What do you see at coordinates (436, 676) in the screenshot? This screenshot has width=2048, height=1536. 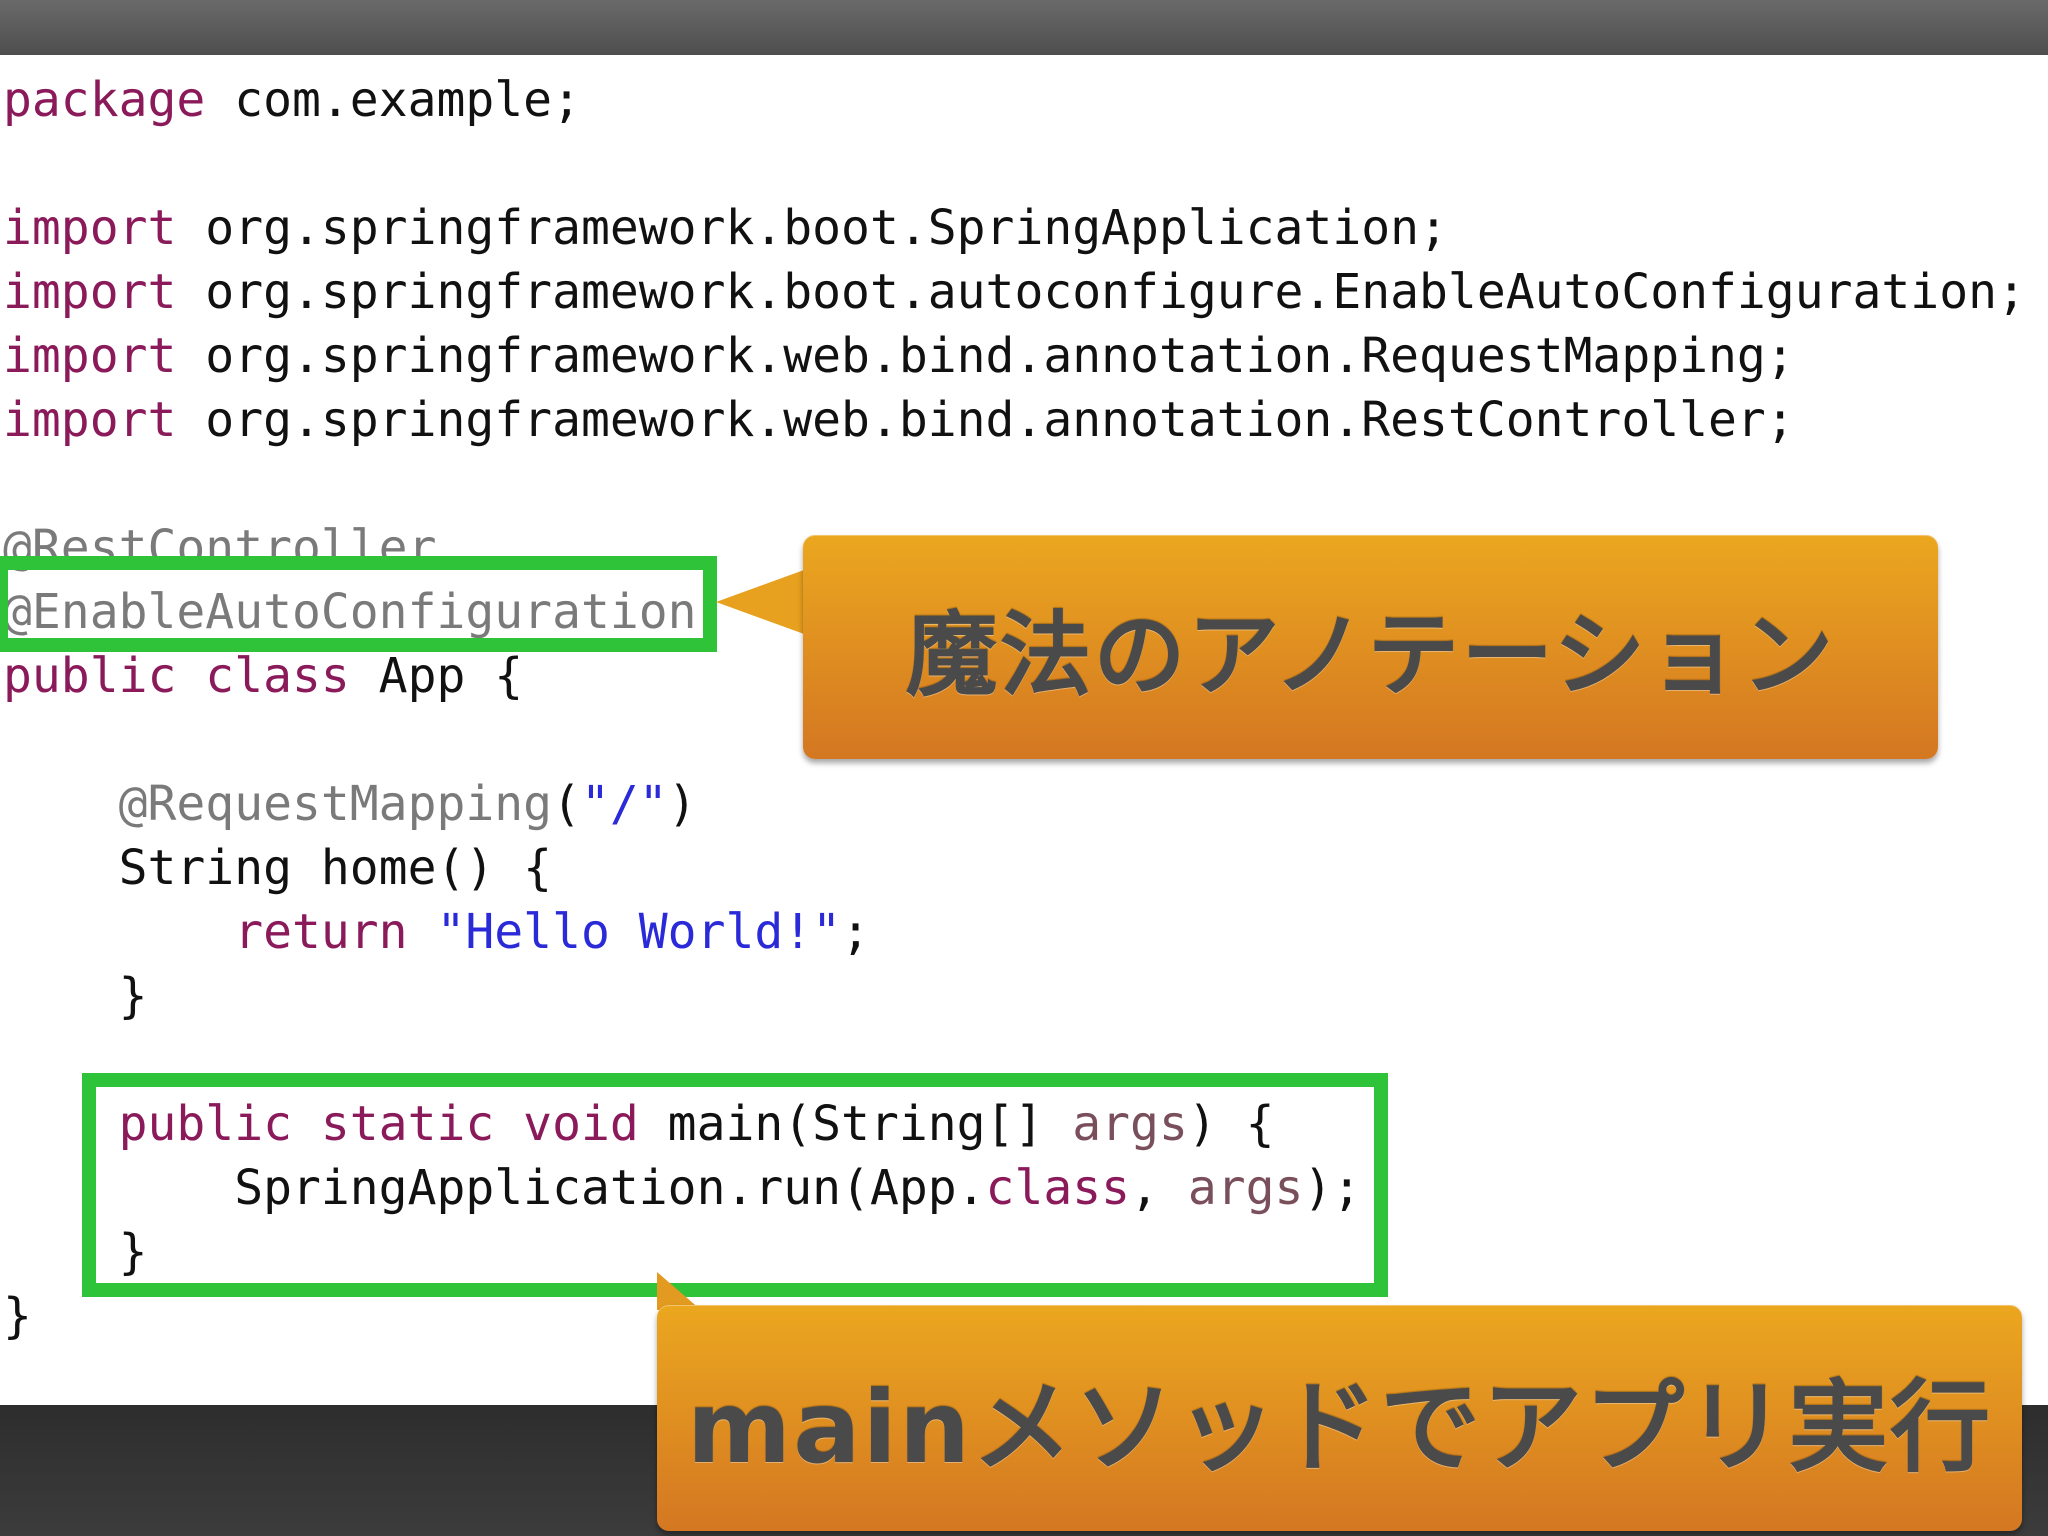 I see `code-token: App {` at bounding box center [436, 676].